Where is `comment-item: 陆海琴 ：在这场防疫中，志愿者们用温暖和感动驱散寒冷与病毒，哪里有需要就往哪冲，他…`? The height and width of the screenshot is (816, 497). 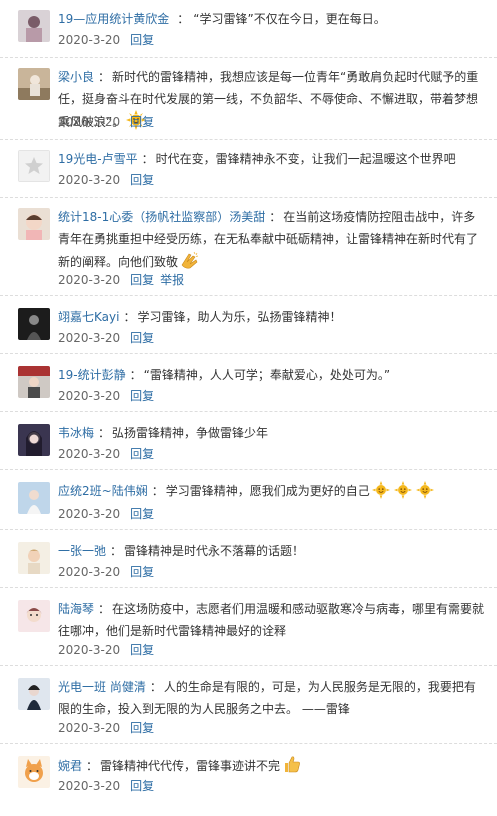 comment-item: 陆海琴 ：在这场防疫中，志愿者们用温暖和感动驱散寒冷与病毒，哪里有需要就往哪冲，他… is located at coordinates (248, 627).